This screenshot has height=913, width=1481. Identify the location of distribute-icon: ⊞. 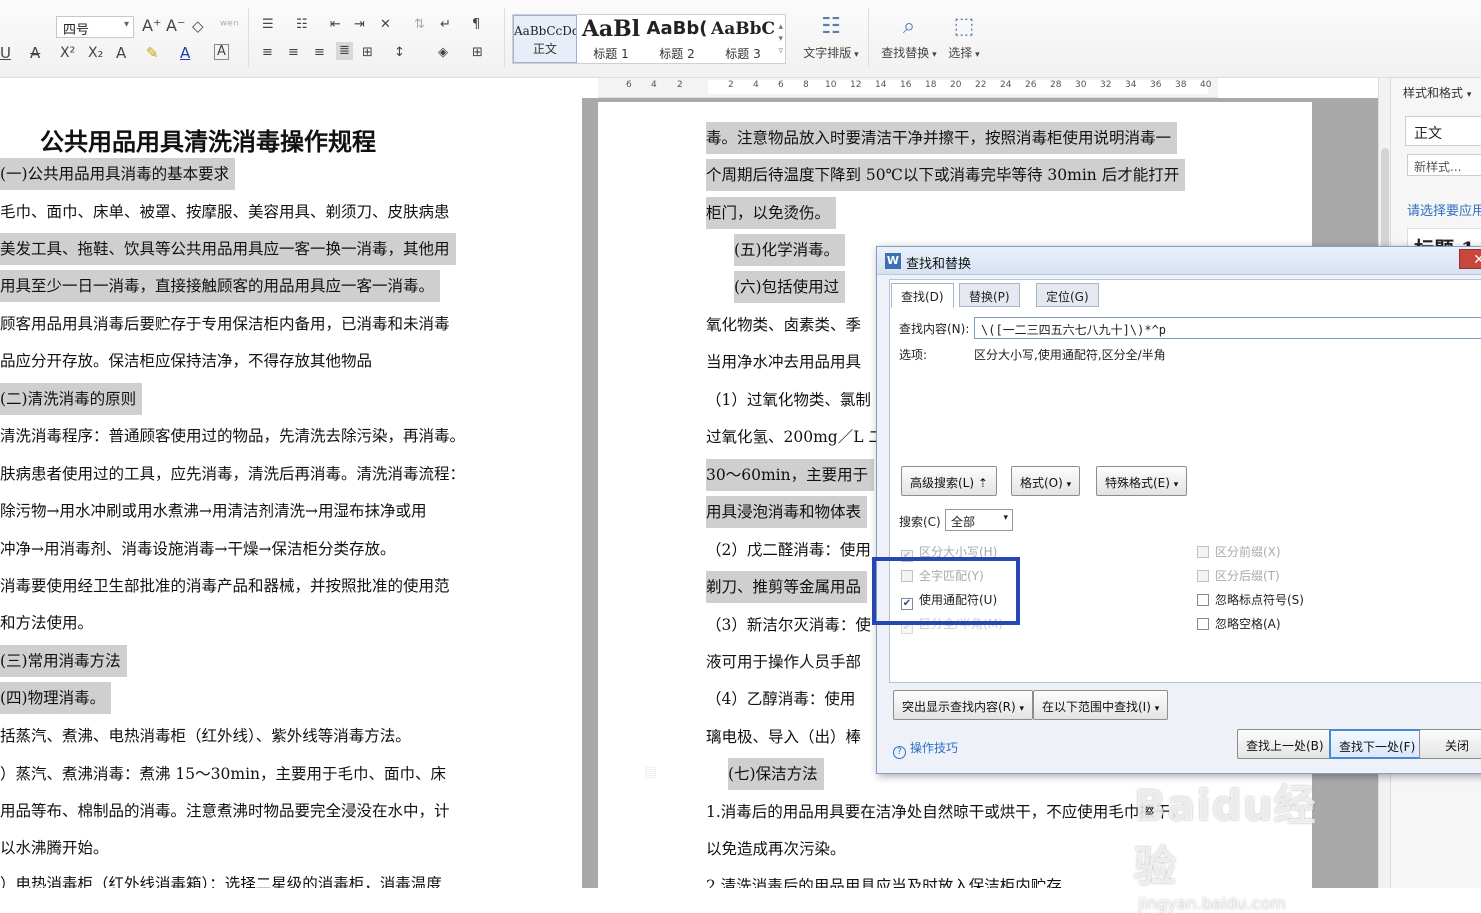
(367, 53).